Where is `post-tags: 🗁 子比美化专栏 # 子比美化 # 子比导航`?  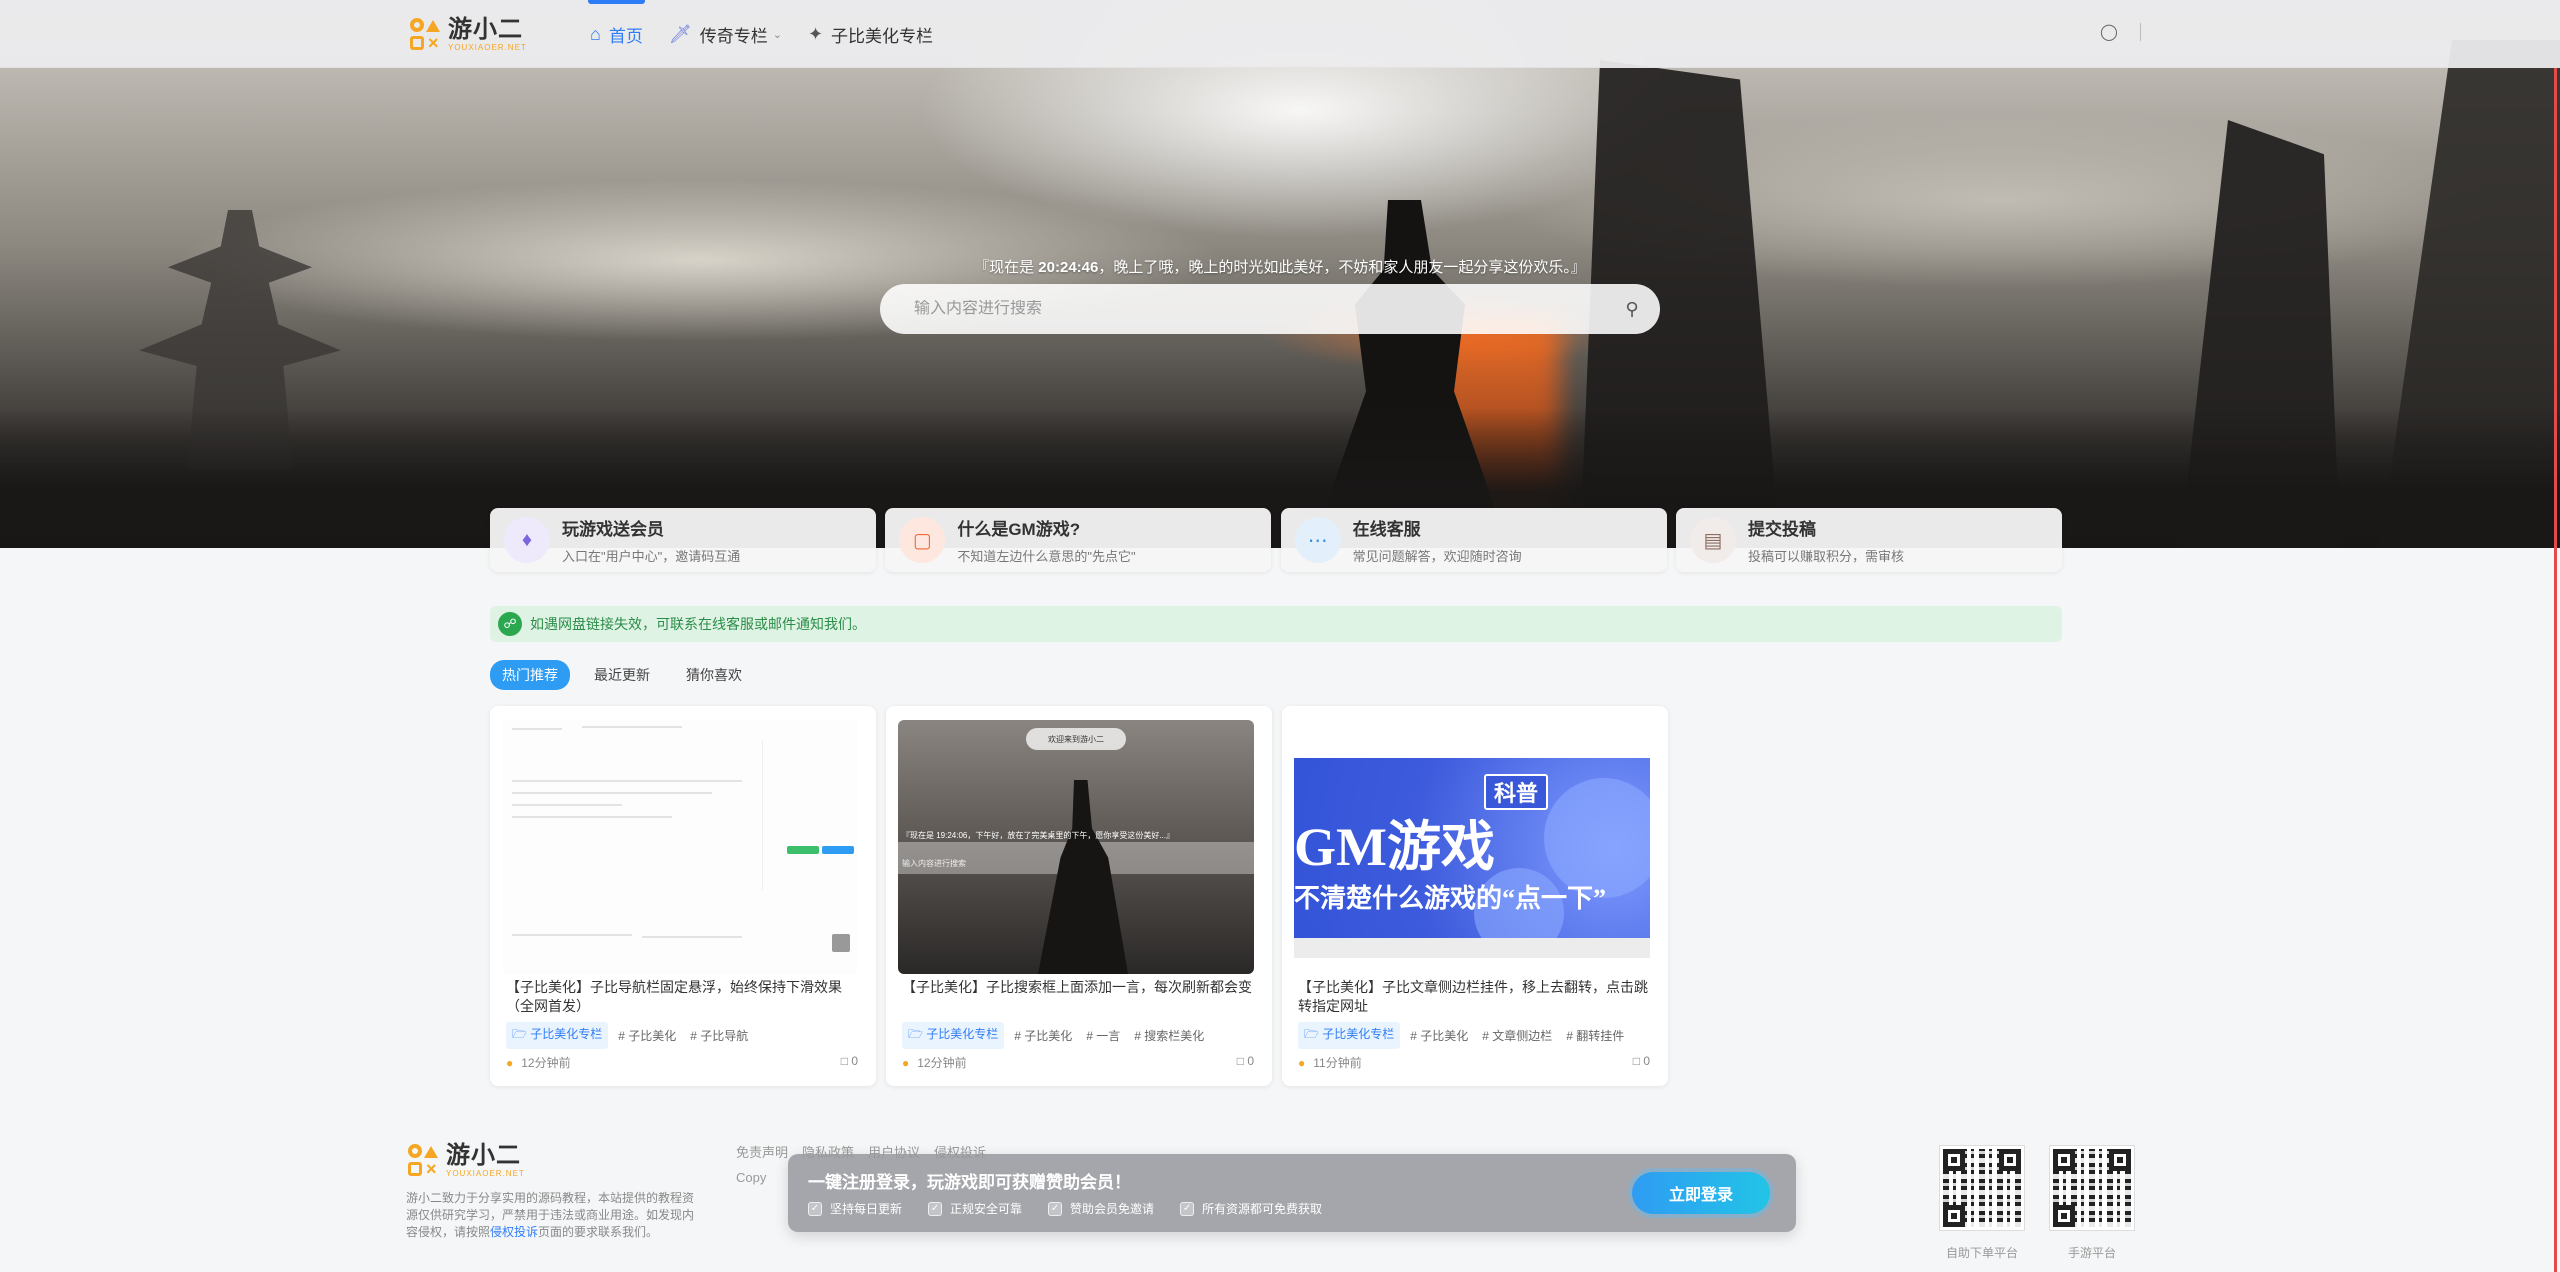
post-tags: 🗁 子比美化专栏 # 子比美化 # 子比导航 is located at coordinates (634, 1035).